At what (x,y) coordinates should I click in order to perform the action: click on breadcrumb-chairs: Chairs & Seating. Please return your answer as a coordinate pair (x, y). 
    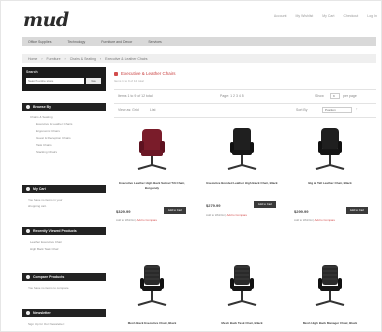
    Looking at the image, I should click on (83, 59).